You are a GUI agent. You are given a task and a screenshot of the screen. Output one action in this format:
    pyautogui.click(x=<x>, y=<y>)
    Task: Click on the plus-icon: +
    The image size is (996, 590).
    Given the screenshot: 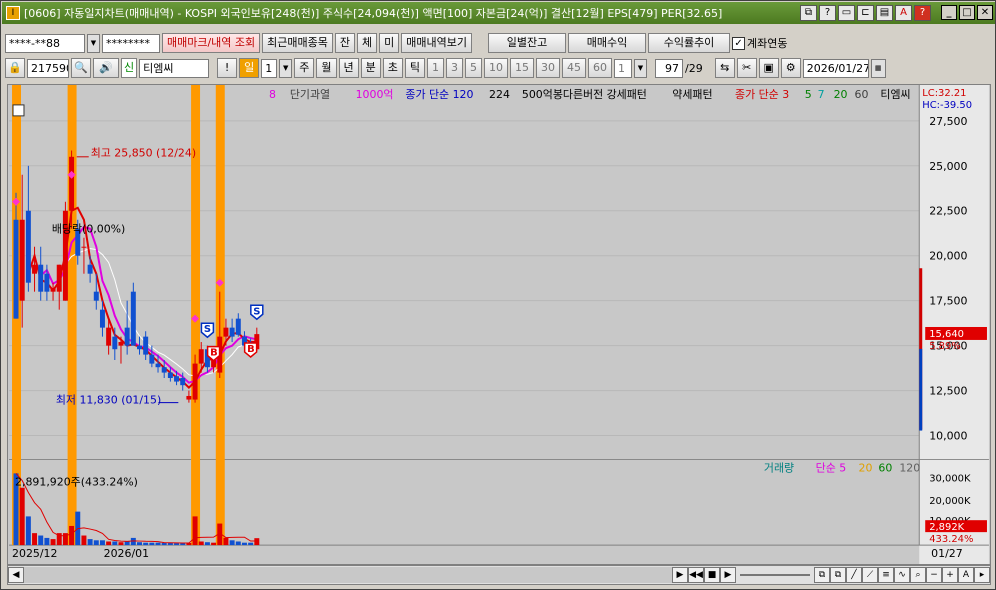 What is the action you would take?
    pyautogui.click(x=950, y=575)
    